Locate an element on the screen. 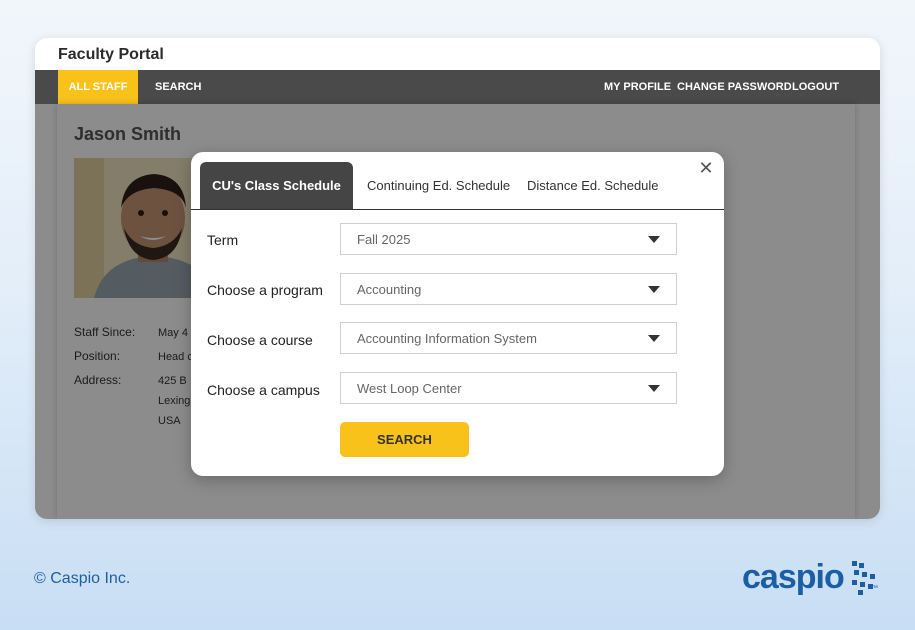 The image size is (915, 630). tab-cu-class-schedule: CU's Class Schedule is located at coordinates (276, 185).